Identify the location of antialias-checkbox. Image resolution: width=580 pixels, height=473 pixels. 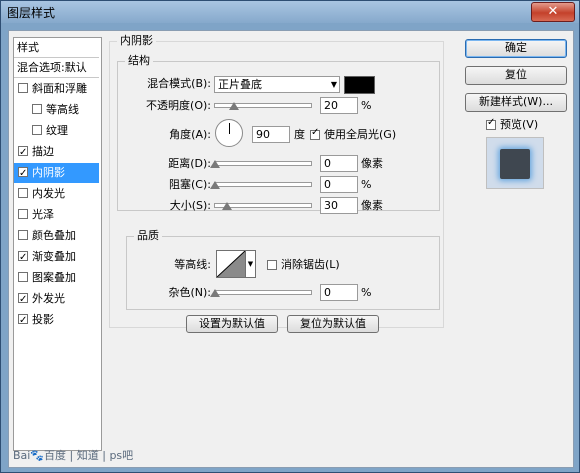
(272, 265).